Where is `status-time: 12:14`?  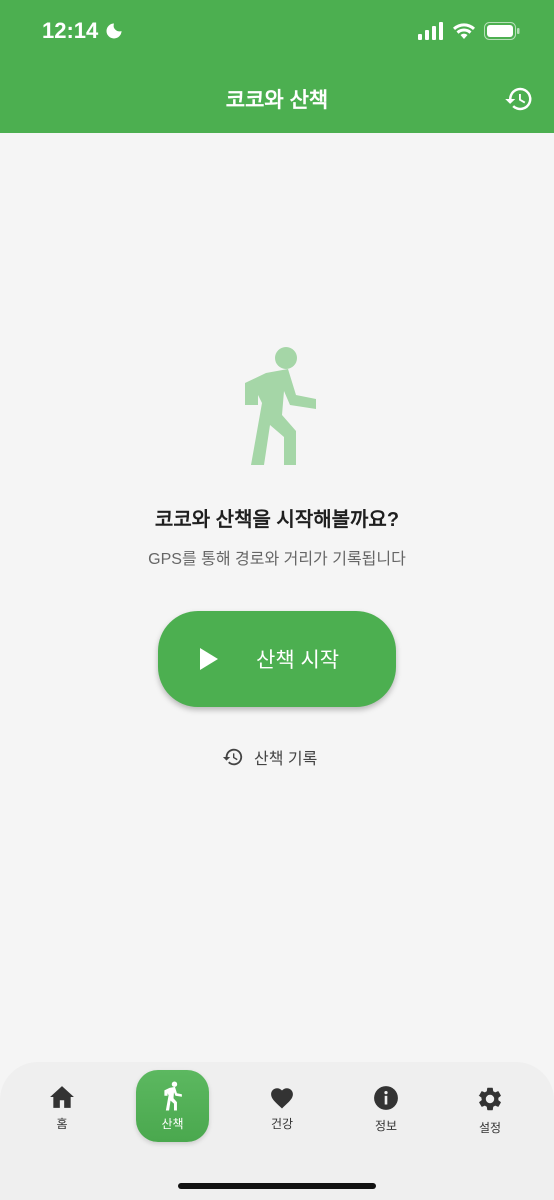 status-time: 12:14 is located at coordinates (83, 31).